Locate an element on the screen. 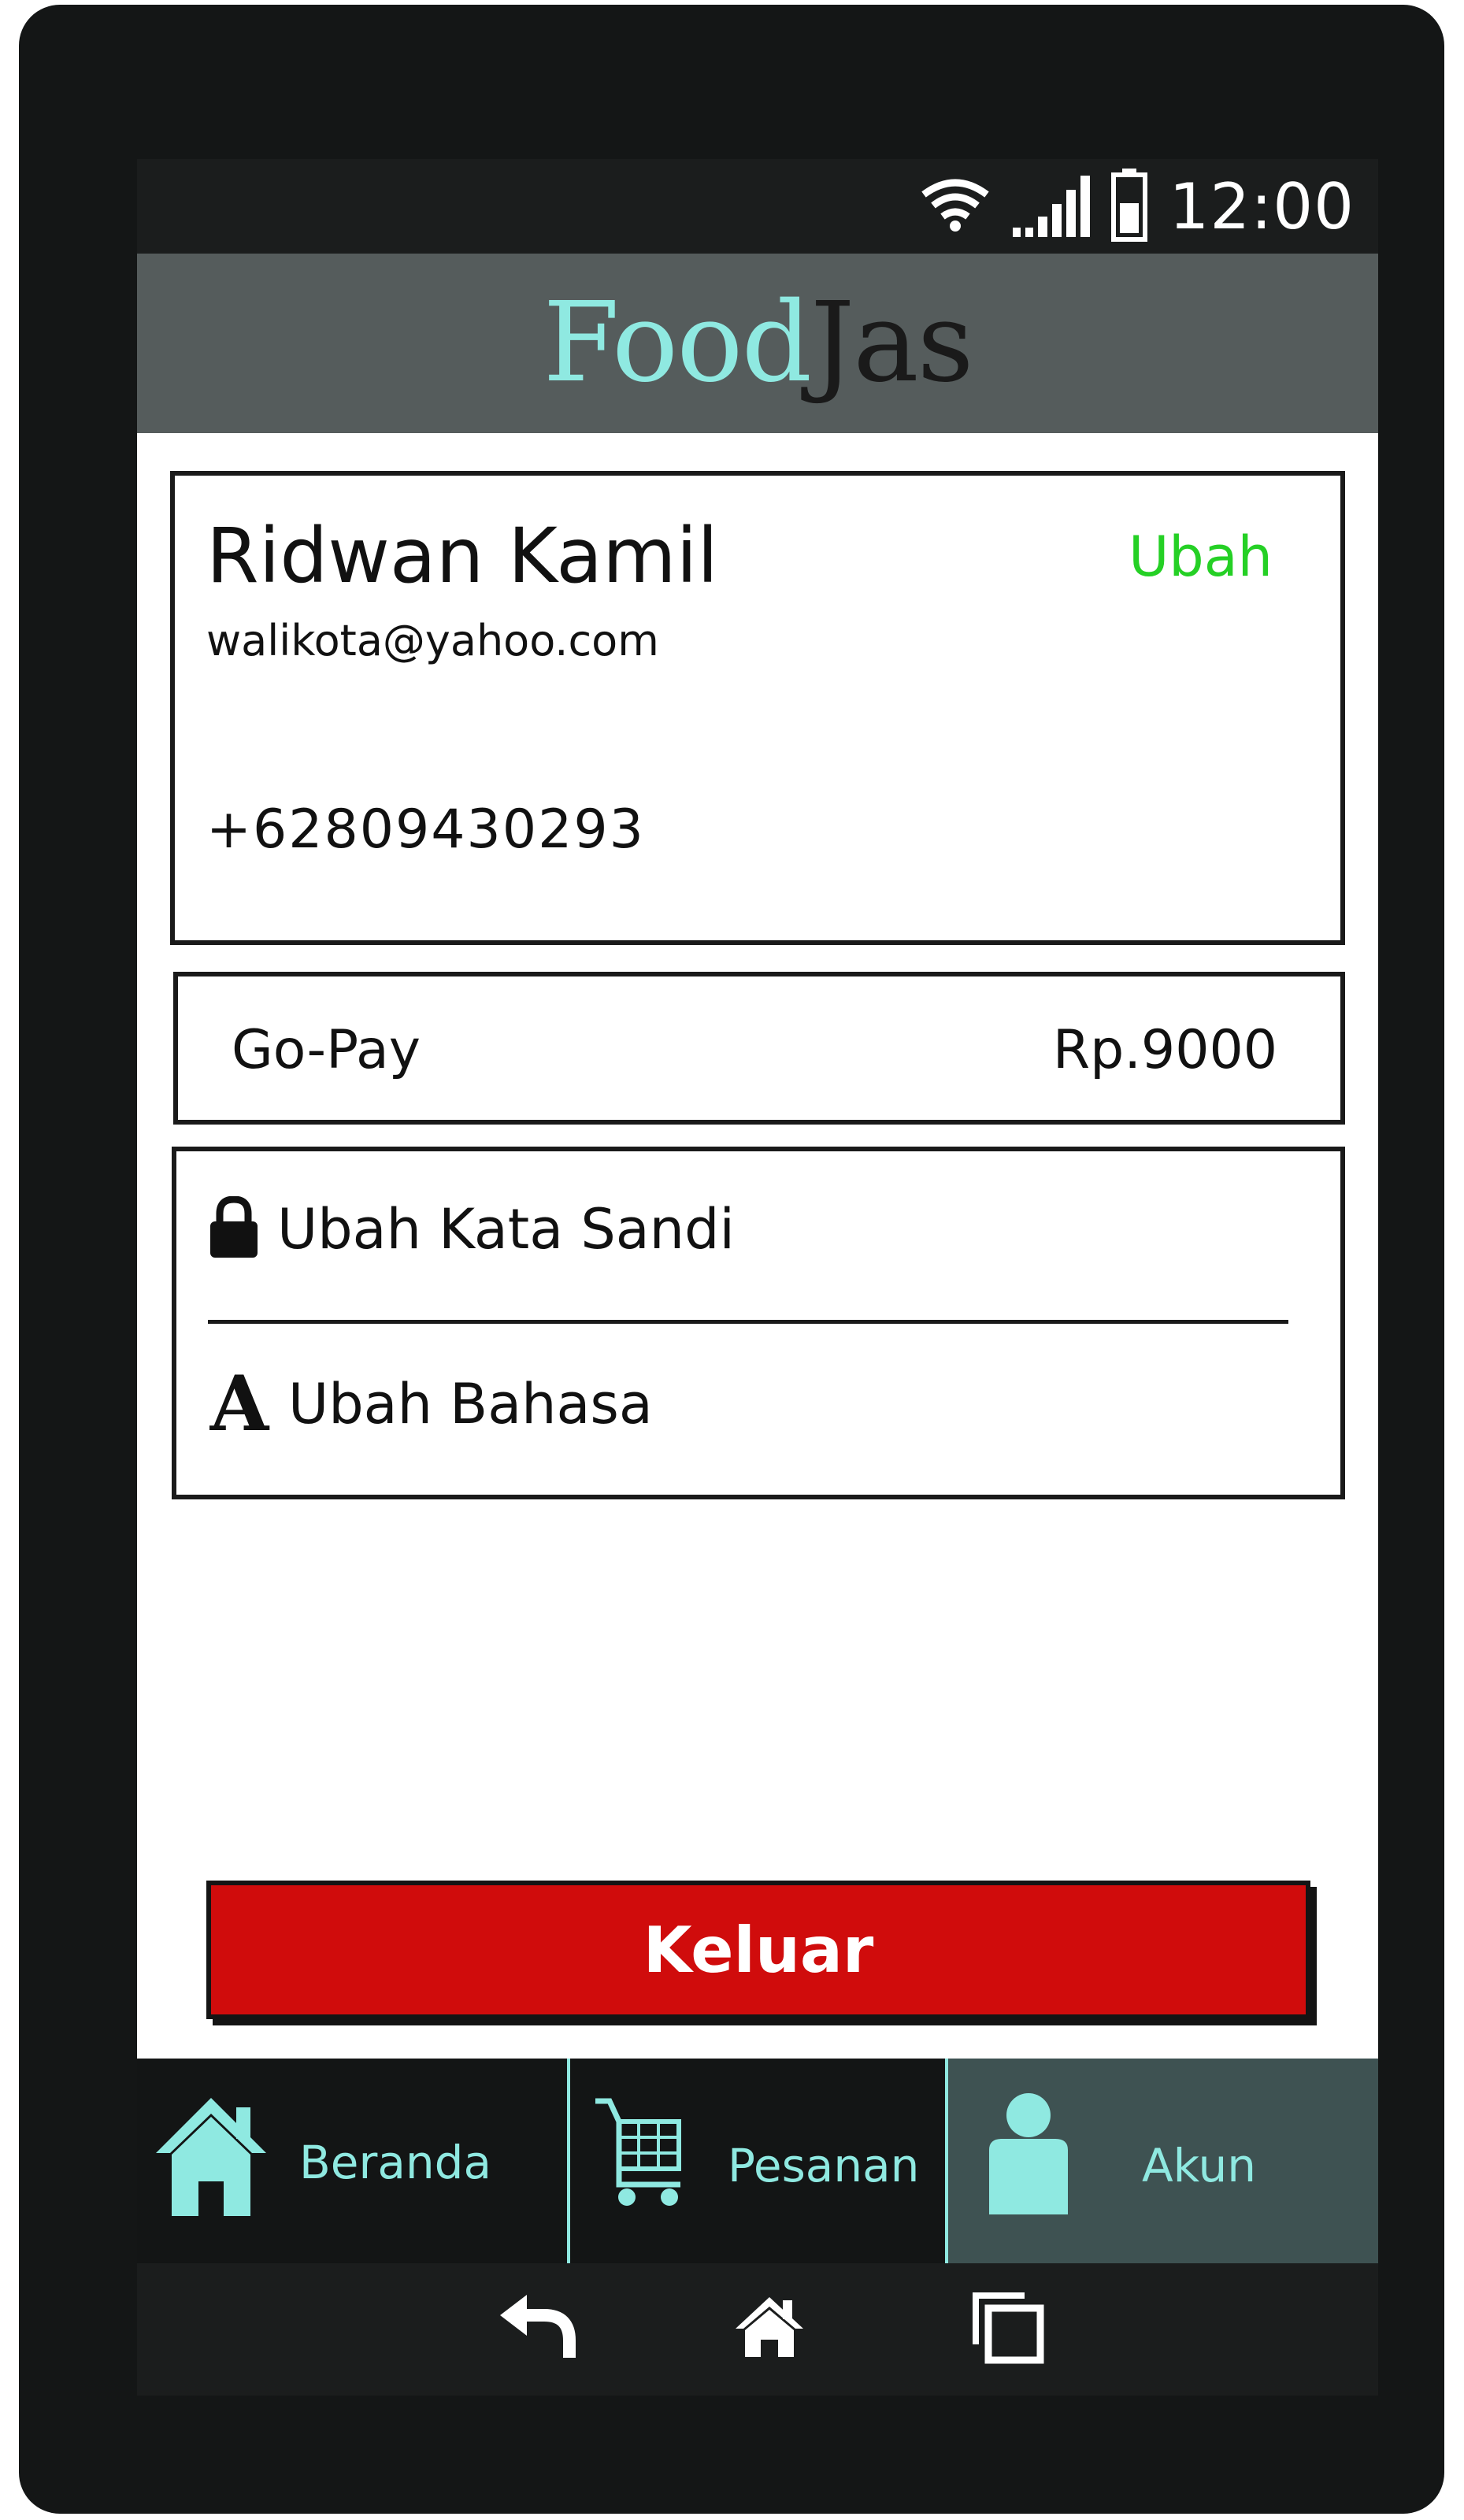 The height and width of the screenshot is (2520, 1464). system-recent-apps-button is located at coordinates (1008, 2328).